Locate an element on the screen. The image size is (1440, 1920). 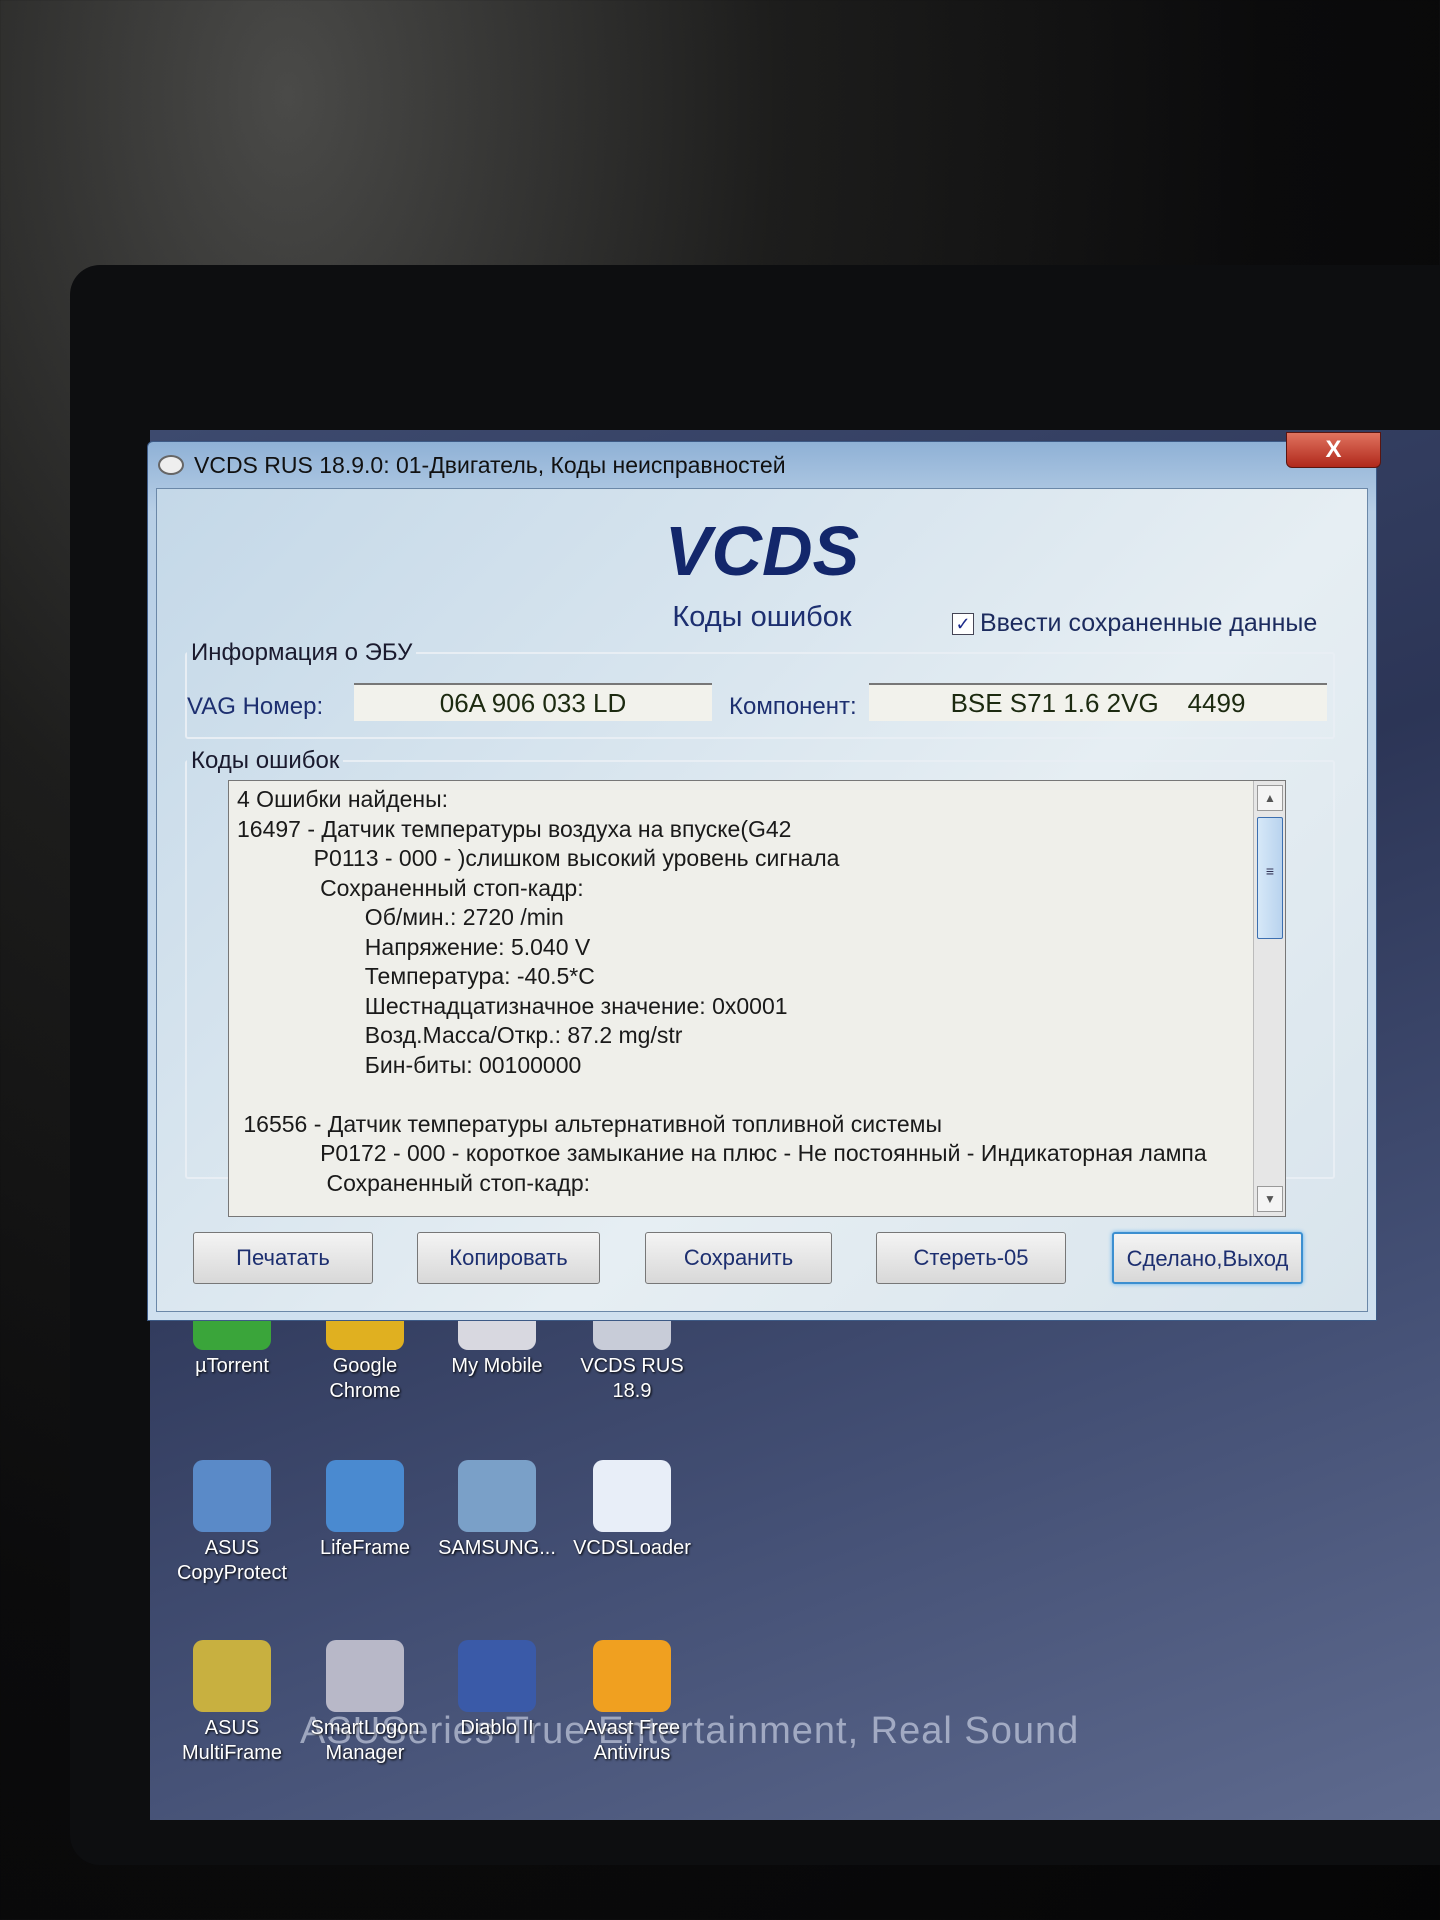
scroll-down-arrow-icon: ▼ is located at coordinates (1270, 1199).